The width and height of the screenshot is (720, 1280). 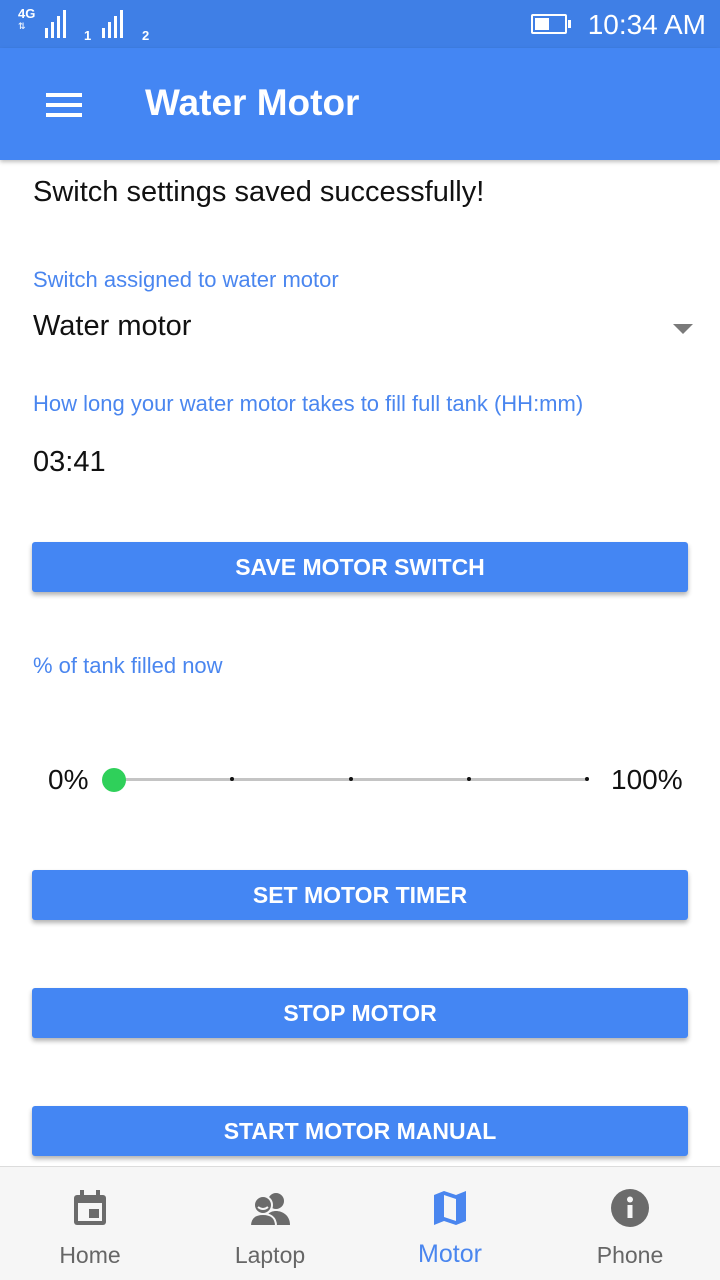 What do you see at coordinates (88, 35) in the screenshot?
I see `sim1-label: 1` at bounding box center [88, 35].